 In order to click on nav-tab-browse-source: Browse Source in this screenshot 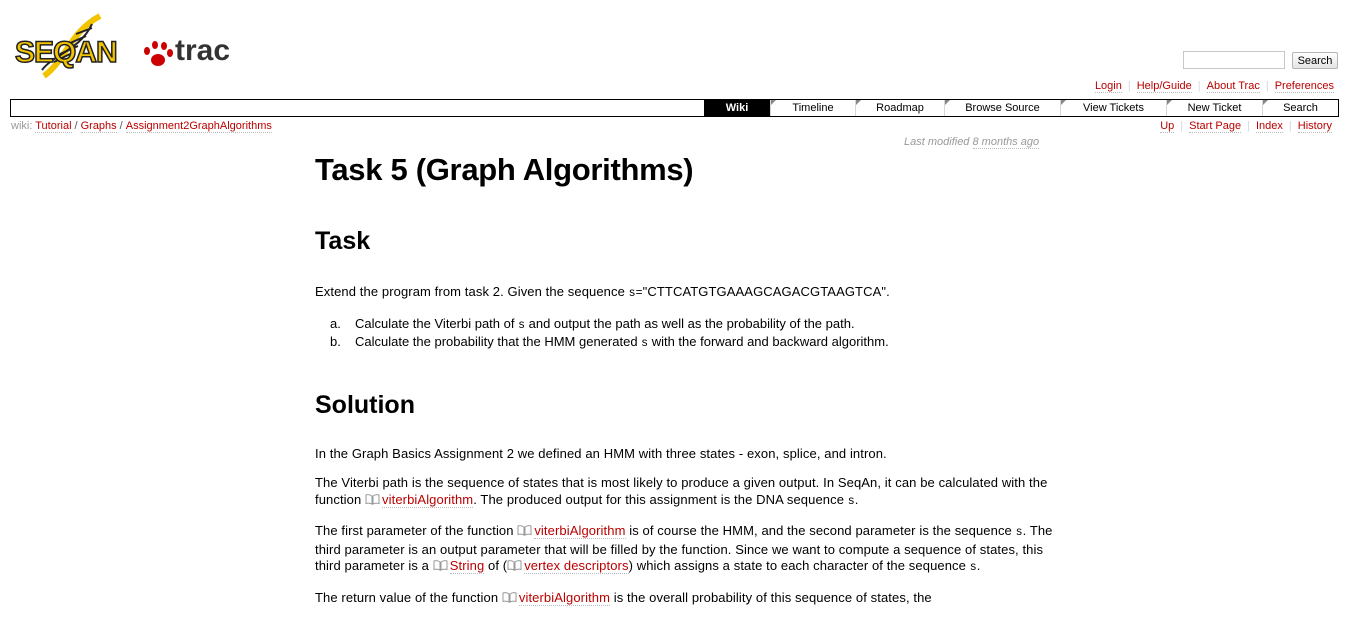, I will do `click(1002, 108)`.